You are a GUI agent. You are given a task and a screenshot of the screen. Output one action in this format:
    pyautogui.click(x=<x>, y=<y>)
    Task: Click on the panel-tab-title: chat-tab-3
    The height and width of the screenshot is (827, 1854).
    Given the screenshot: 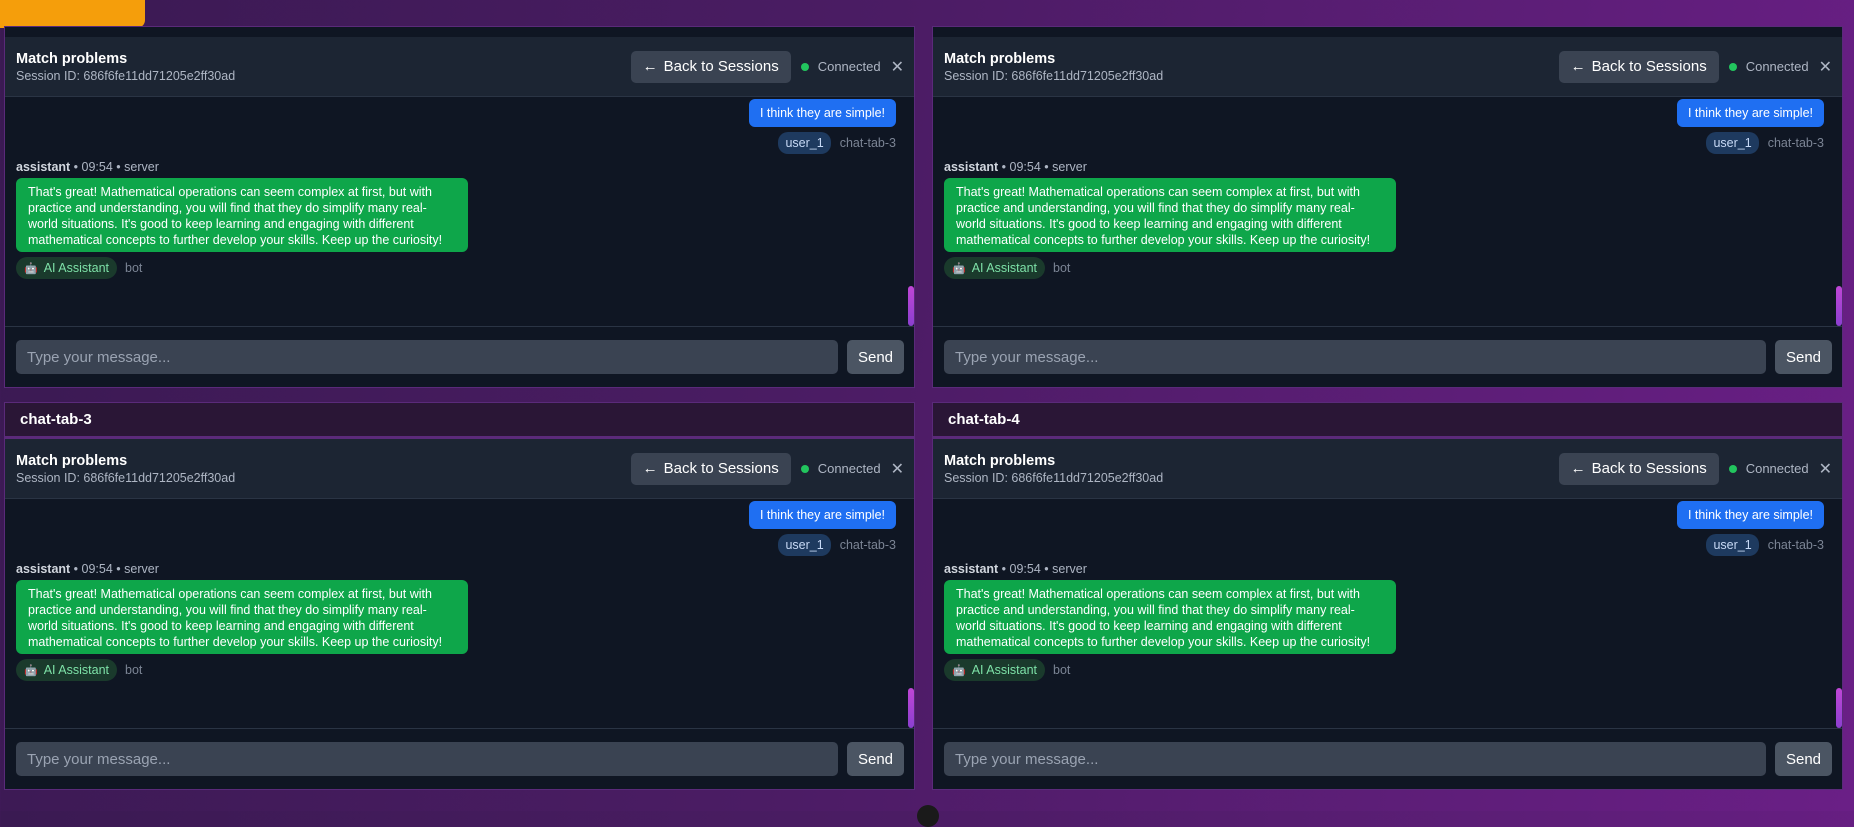 What is the action you would take?
    pyautogui.click(x=459, y=421)
    